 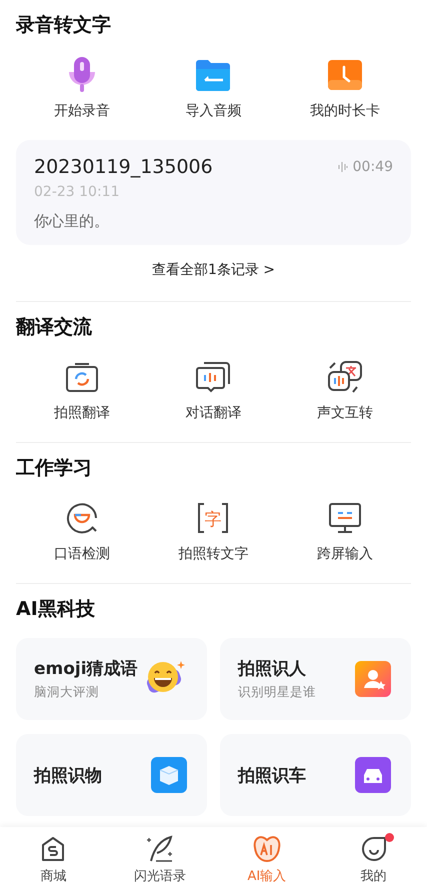 I want to click on section-title: 翻译交流, so click(x=54, y=327).